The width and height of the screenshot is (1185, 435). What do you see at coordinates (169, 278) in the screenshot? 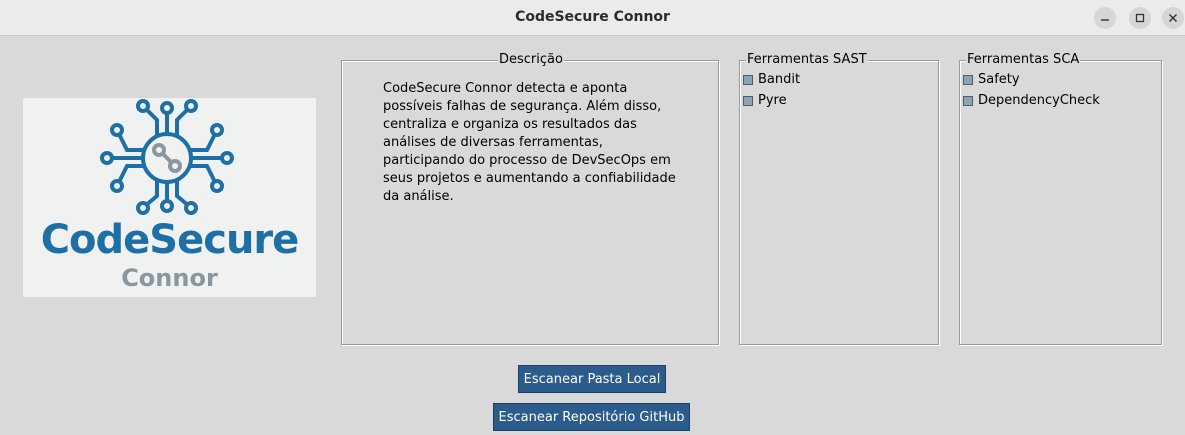
I see `logo-sub-text: Connor` at bounding box center [169, 278].